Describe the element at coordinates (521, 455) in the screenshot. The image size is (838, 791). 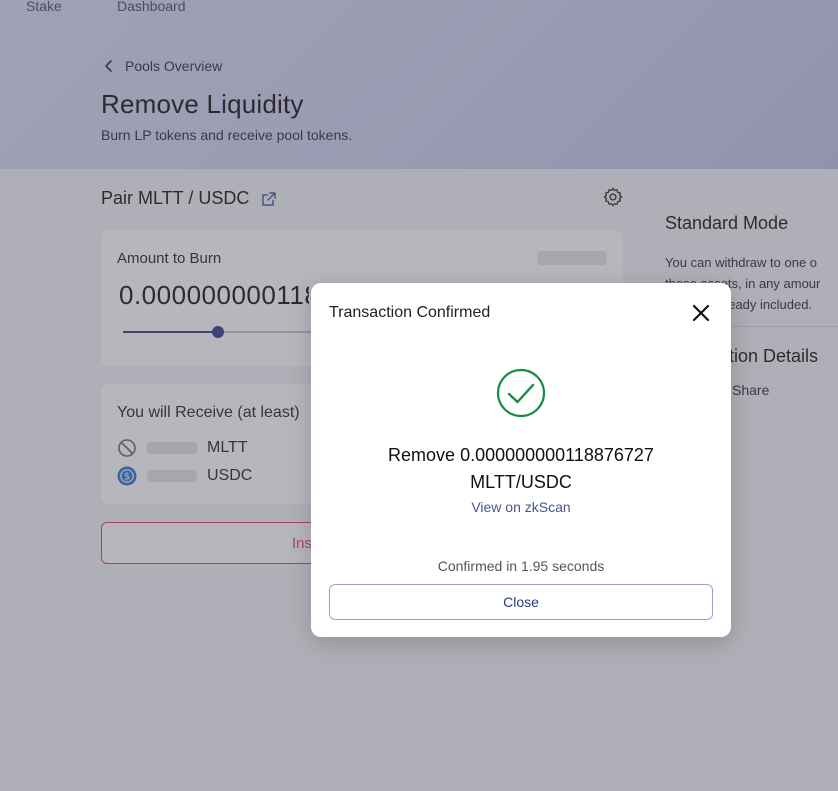
I see `confirmation-message-line: Remove 0.000000000118876727` at that location.